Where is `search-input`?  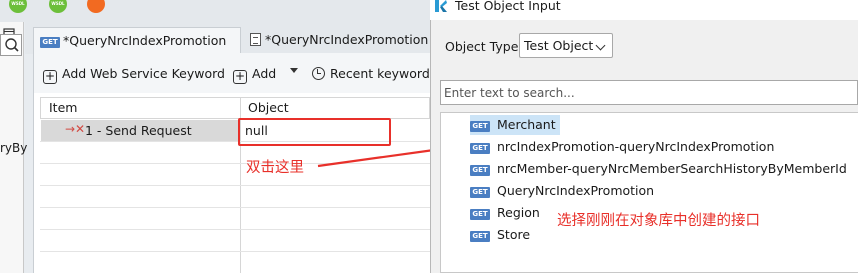 search-input is located at coordinates (649, 92).